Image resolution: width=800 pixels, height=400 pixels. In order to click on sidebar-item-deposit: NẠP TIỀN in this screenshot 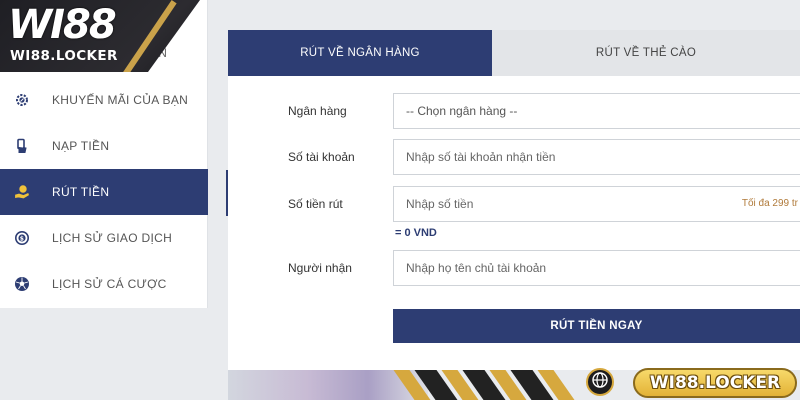, I will do `click(104, 146)`.